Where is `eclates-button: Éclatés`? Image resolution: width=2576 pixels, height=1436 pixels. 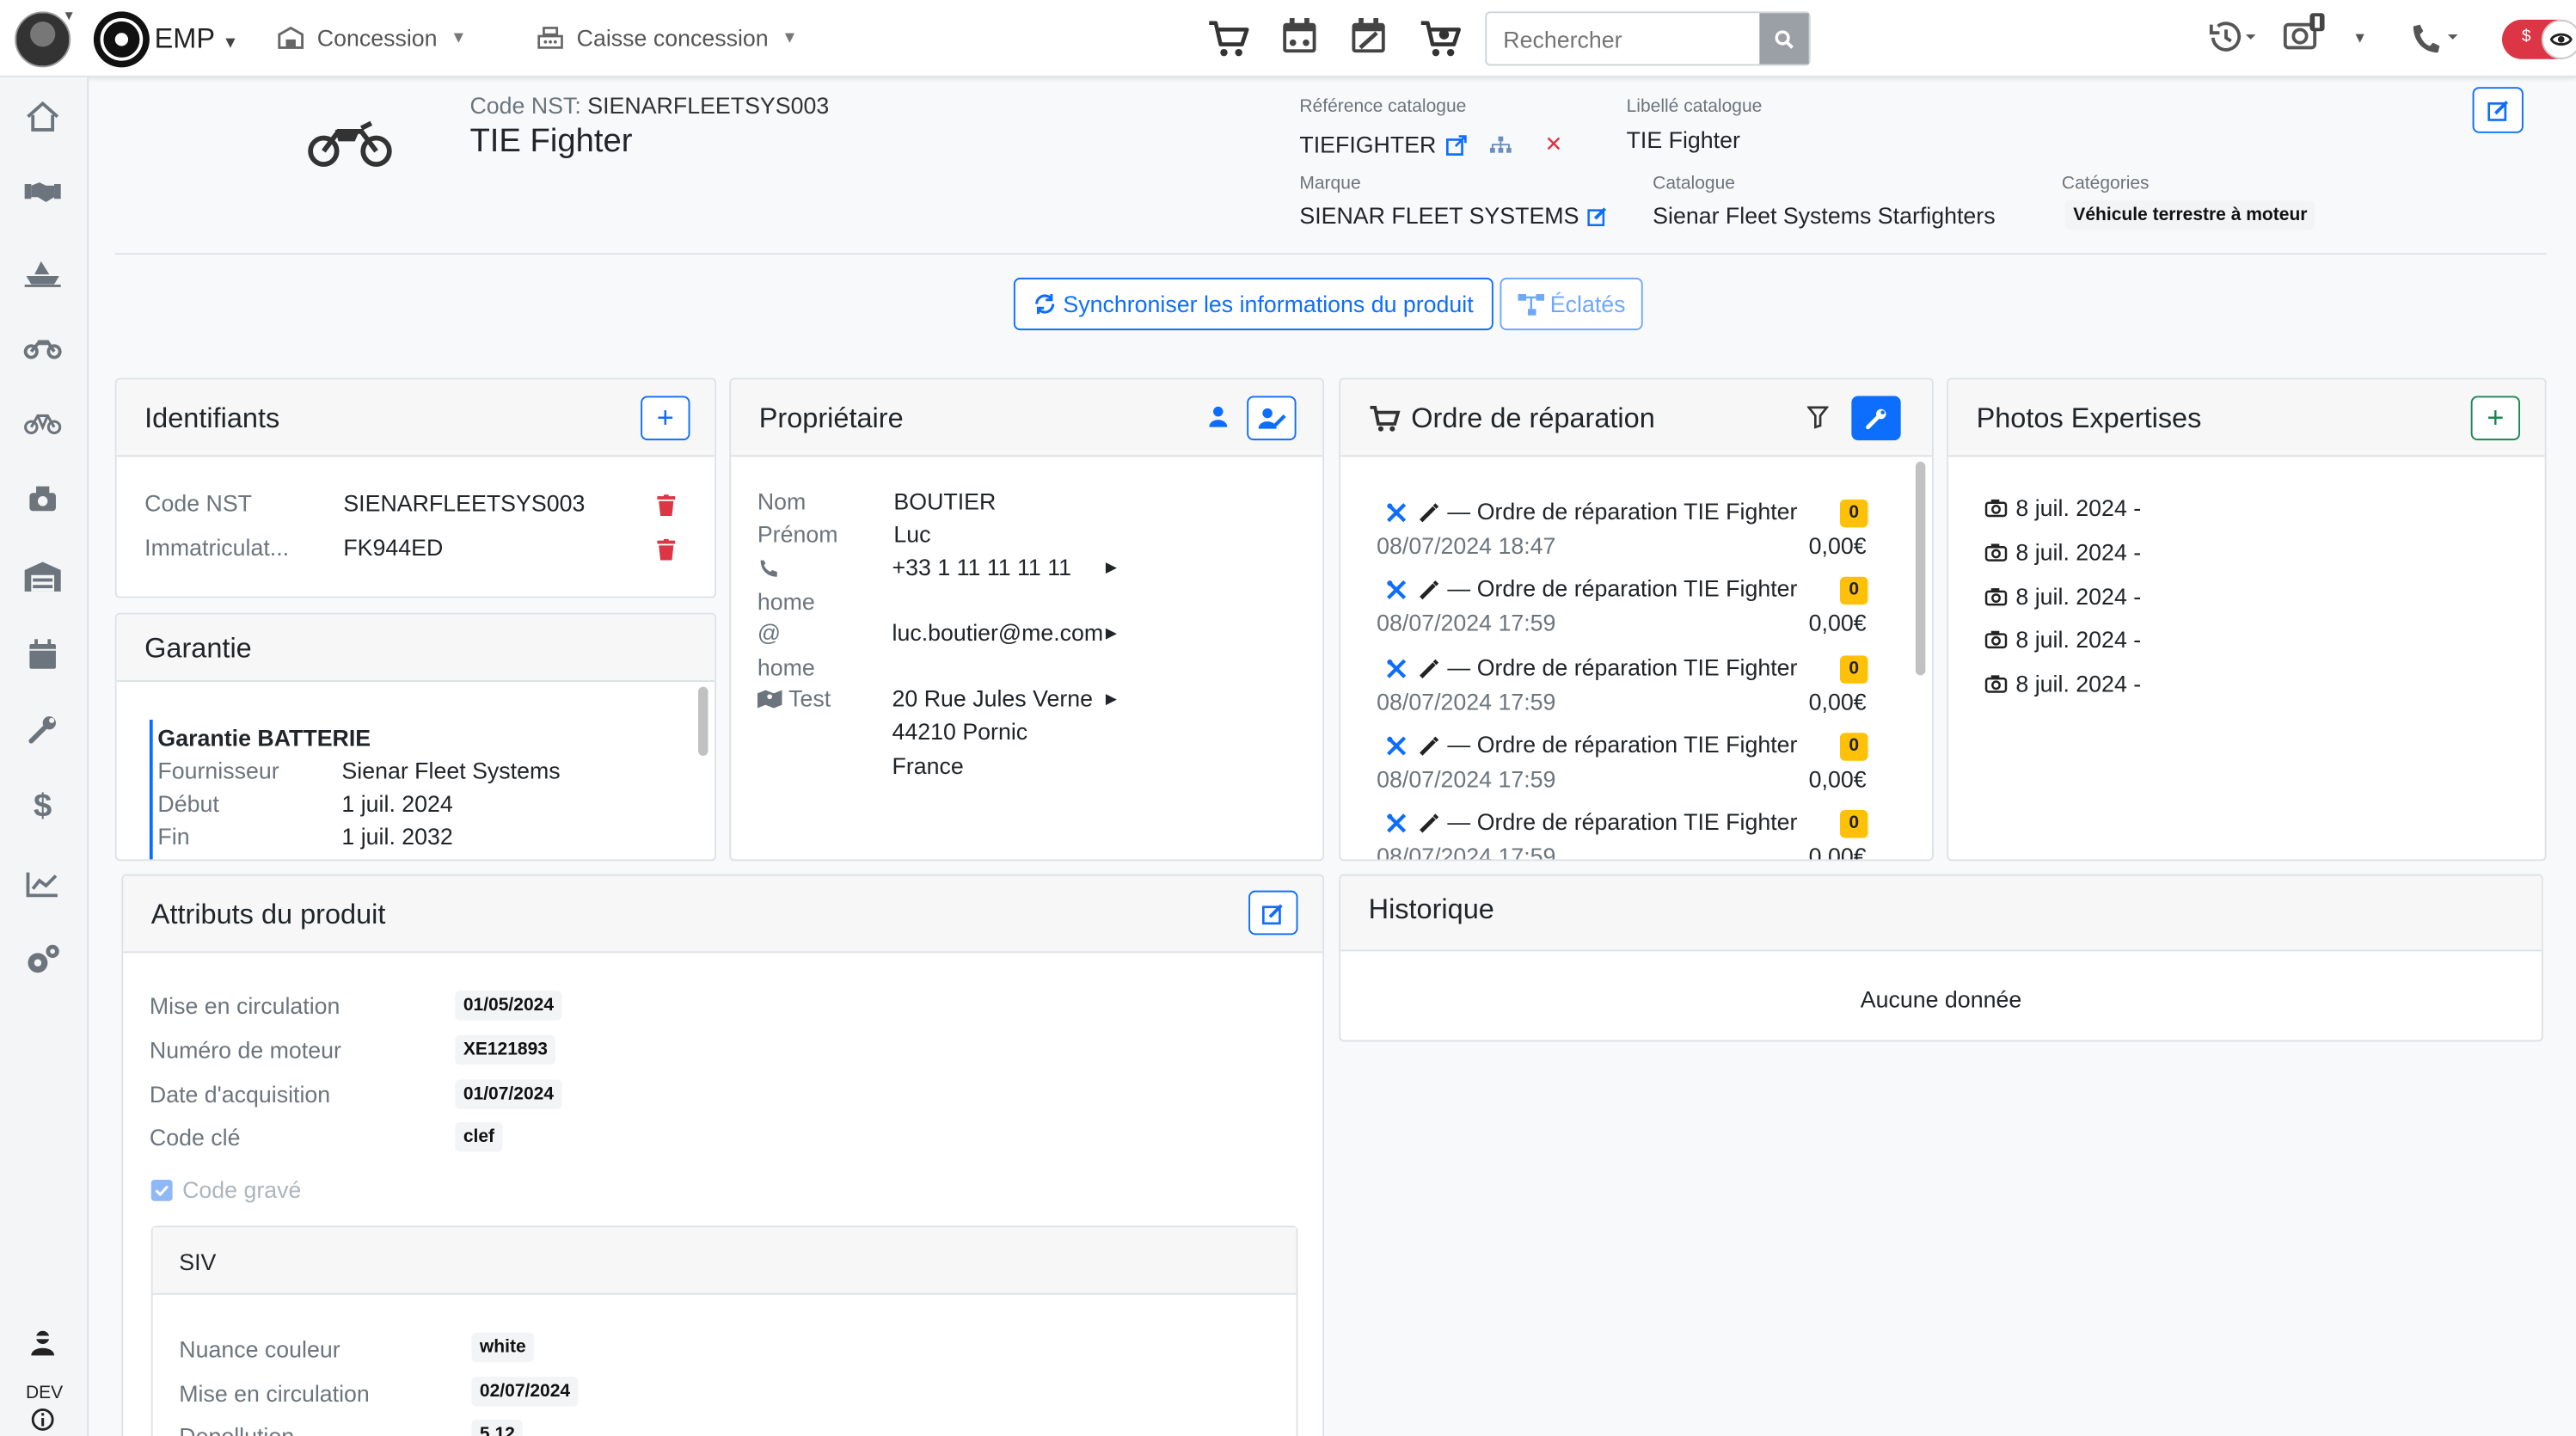 eclates-button: Éclatés is located at coordinates (1571, 304).